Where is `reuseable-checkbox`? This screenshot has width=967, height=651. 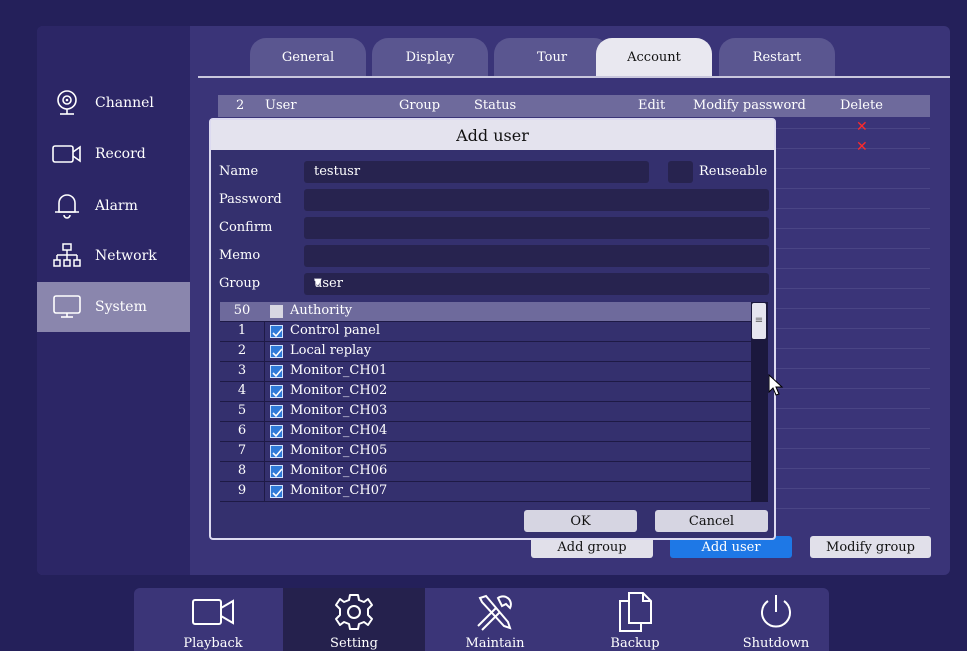
reuseable-checkbox is located at coordinates (680, 172).